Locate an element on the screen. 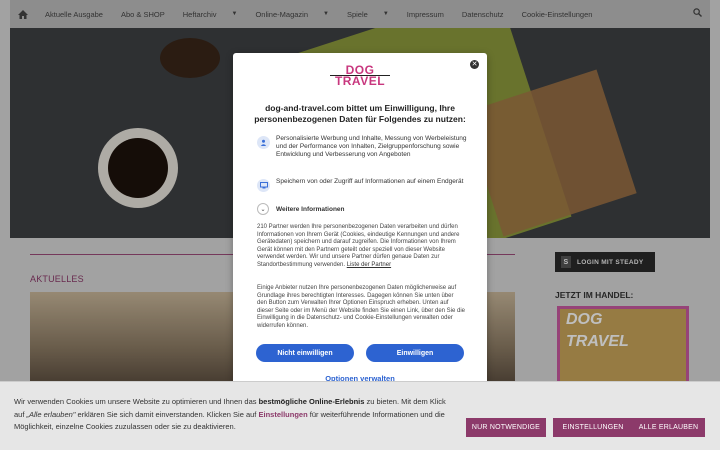  more-info-label: Weitere Informationen is located at coordinates (310, 209).